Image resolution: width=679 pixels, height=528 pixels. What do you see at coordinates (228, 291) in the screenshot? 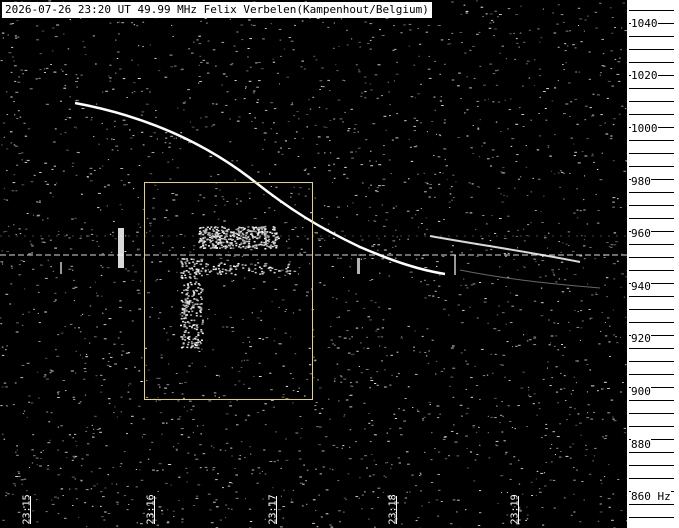
I see `selection-box` at bounding box center [228, 291].